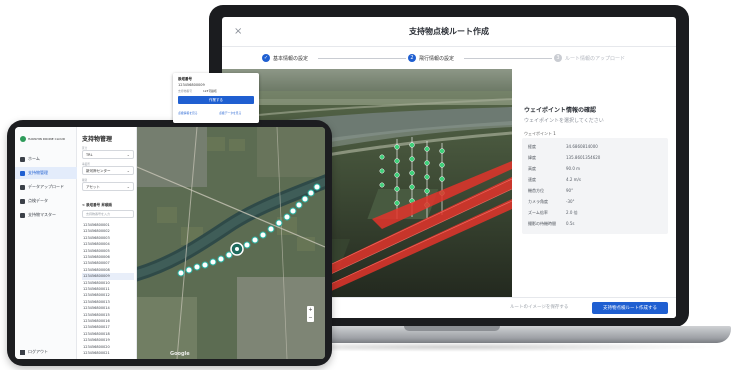 The width and height of the screenshot is (731, 370). I want to click on sidebar-item-label: 支持物管理, so click(38, 172).